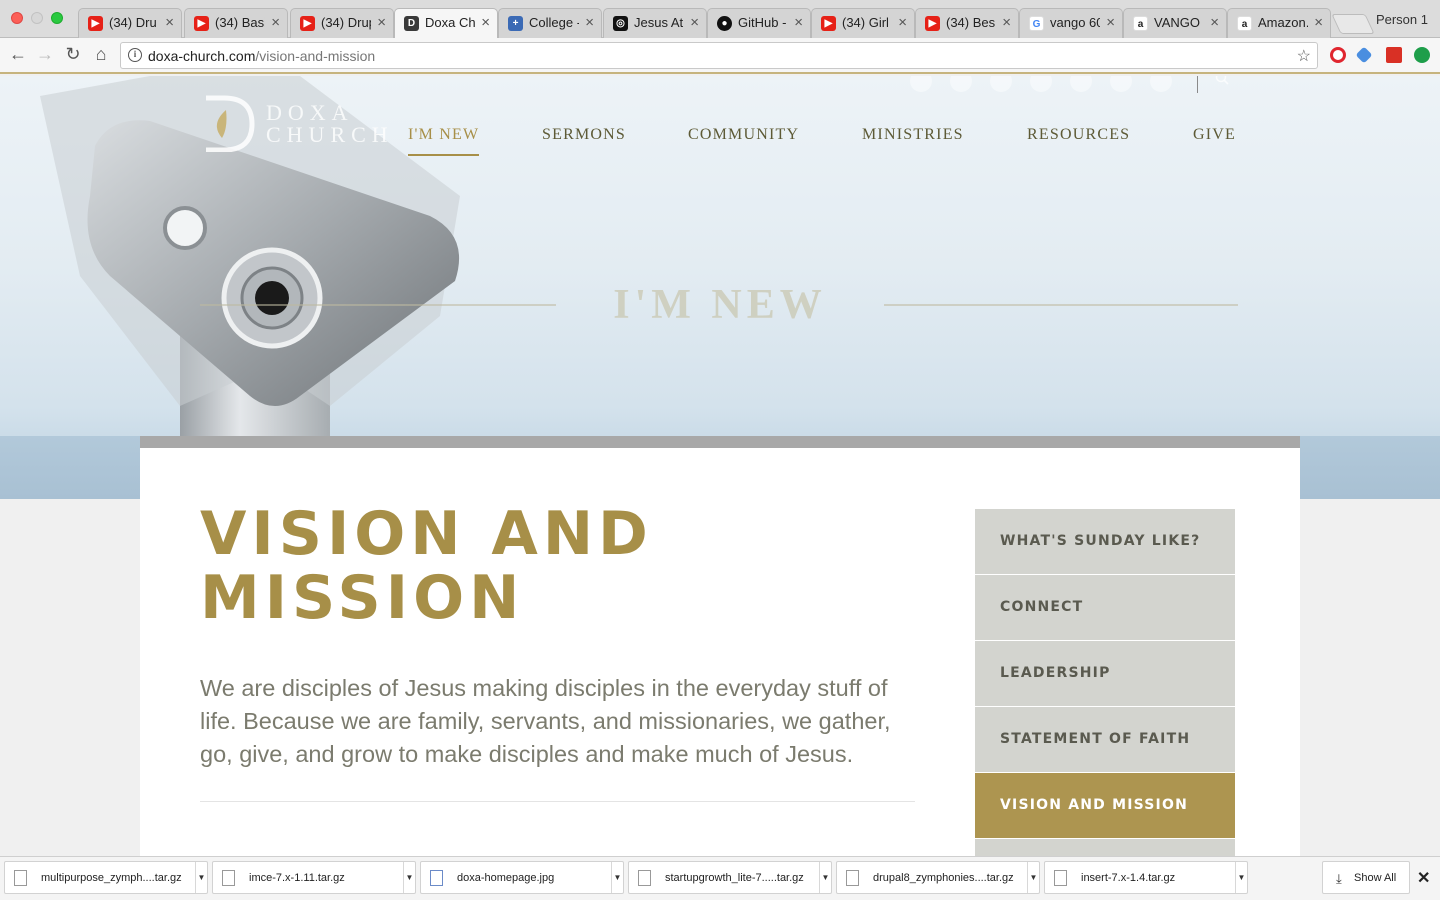 The image size is (1440, 900). I want to click on tab-title: GitHub -, so click(762, 22).